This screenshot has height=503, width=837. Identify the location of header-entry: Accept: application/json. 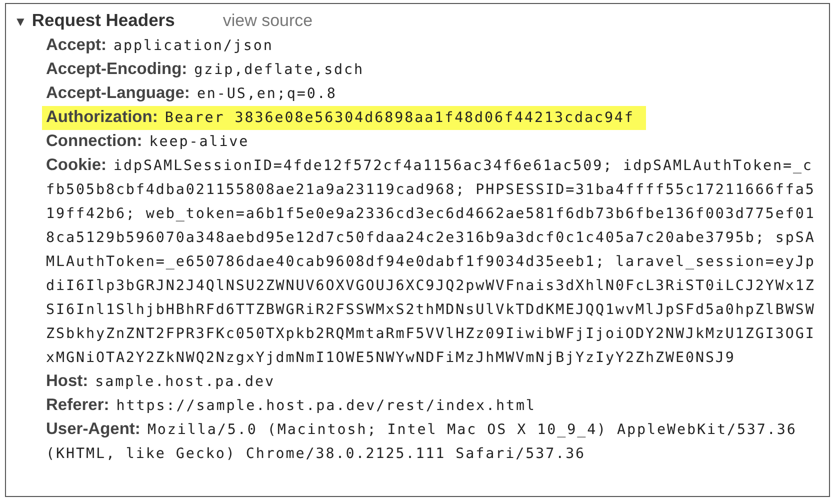
(160, 45).